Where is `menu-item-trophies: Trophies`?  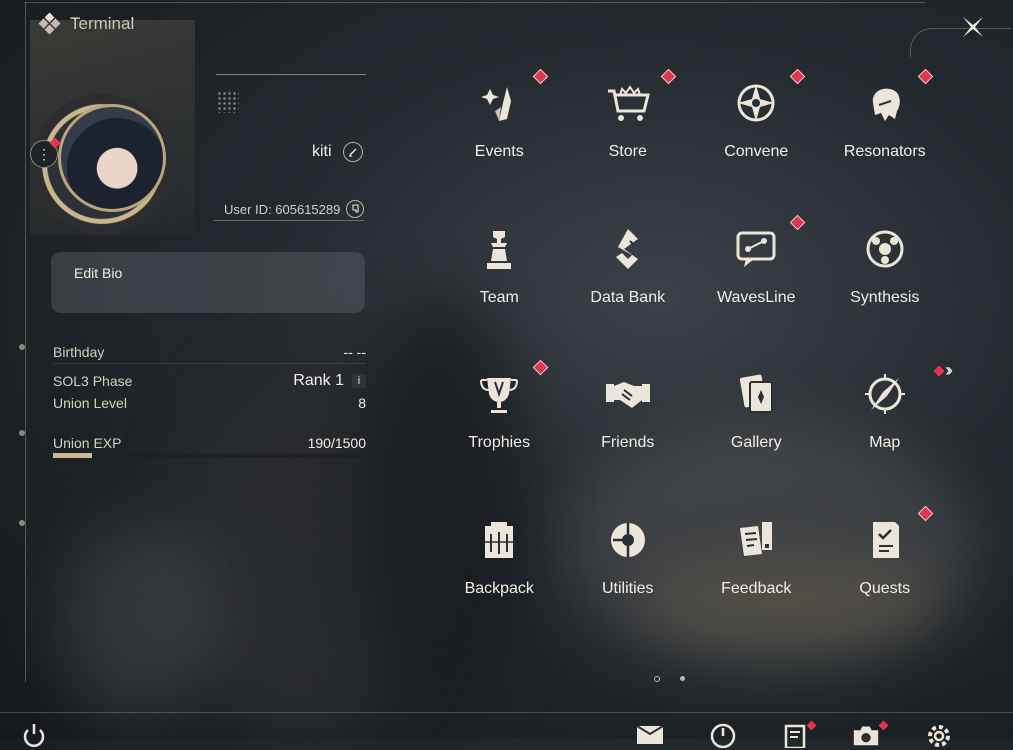 menu-item-trophies: Trophies is located at coordinates (499, 422).